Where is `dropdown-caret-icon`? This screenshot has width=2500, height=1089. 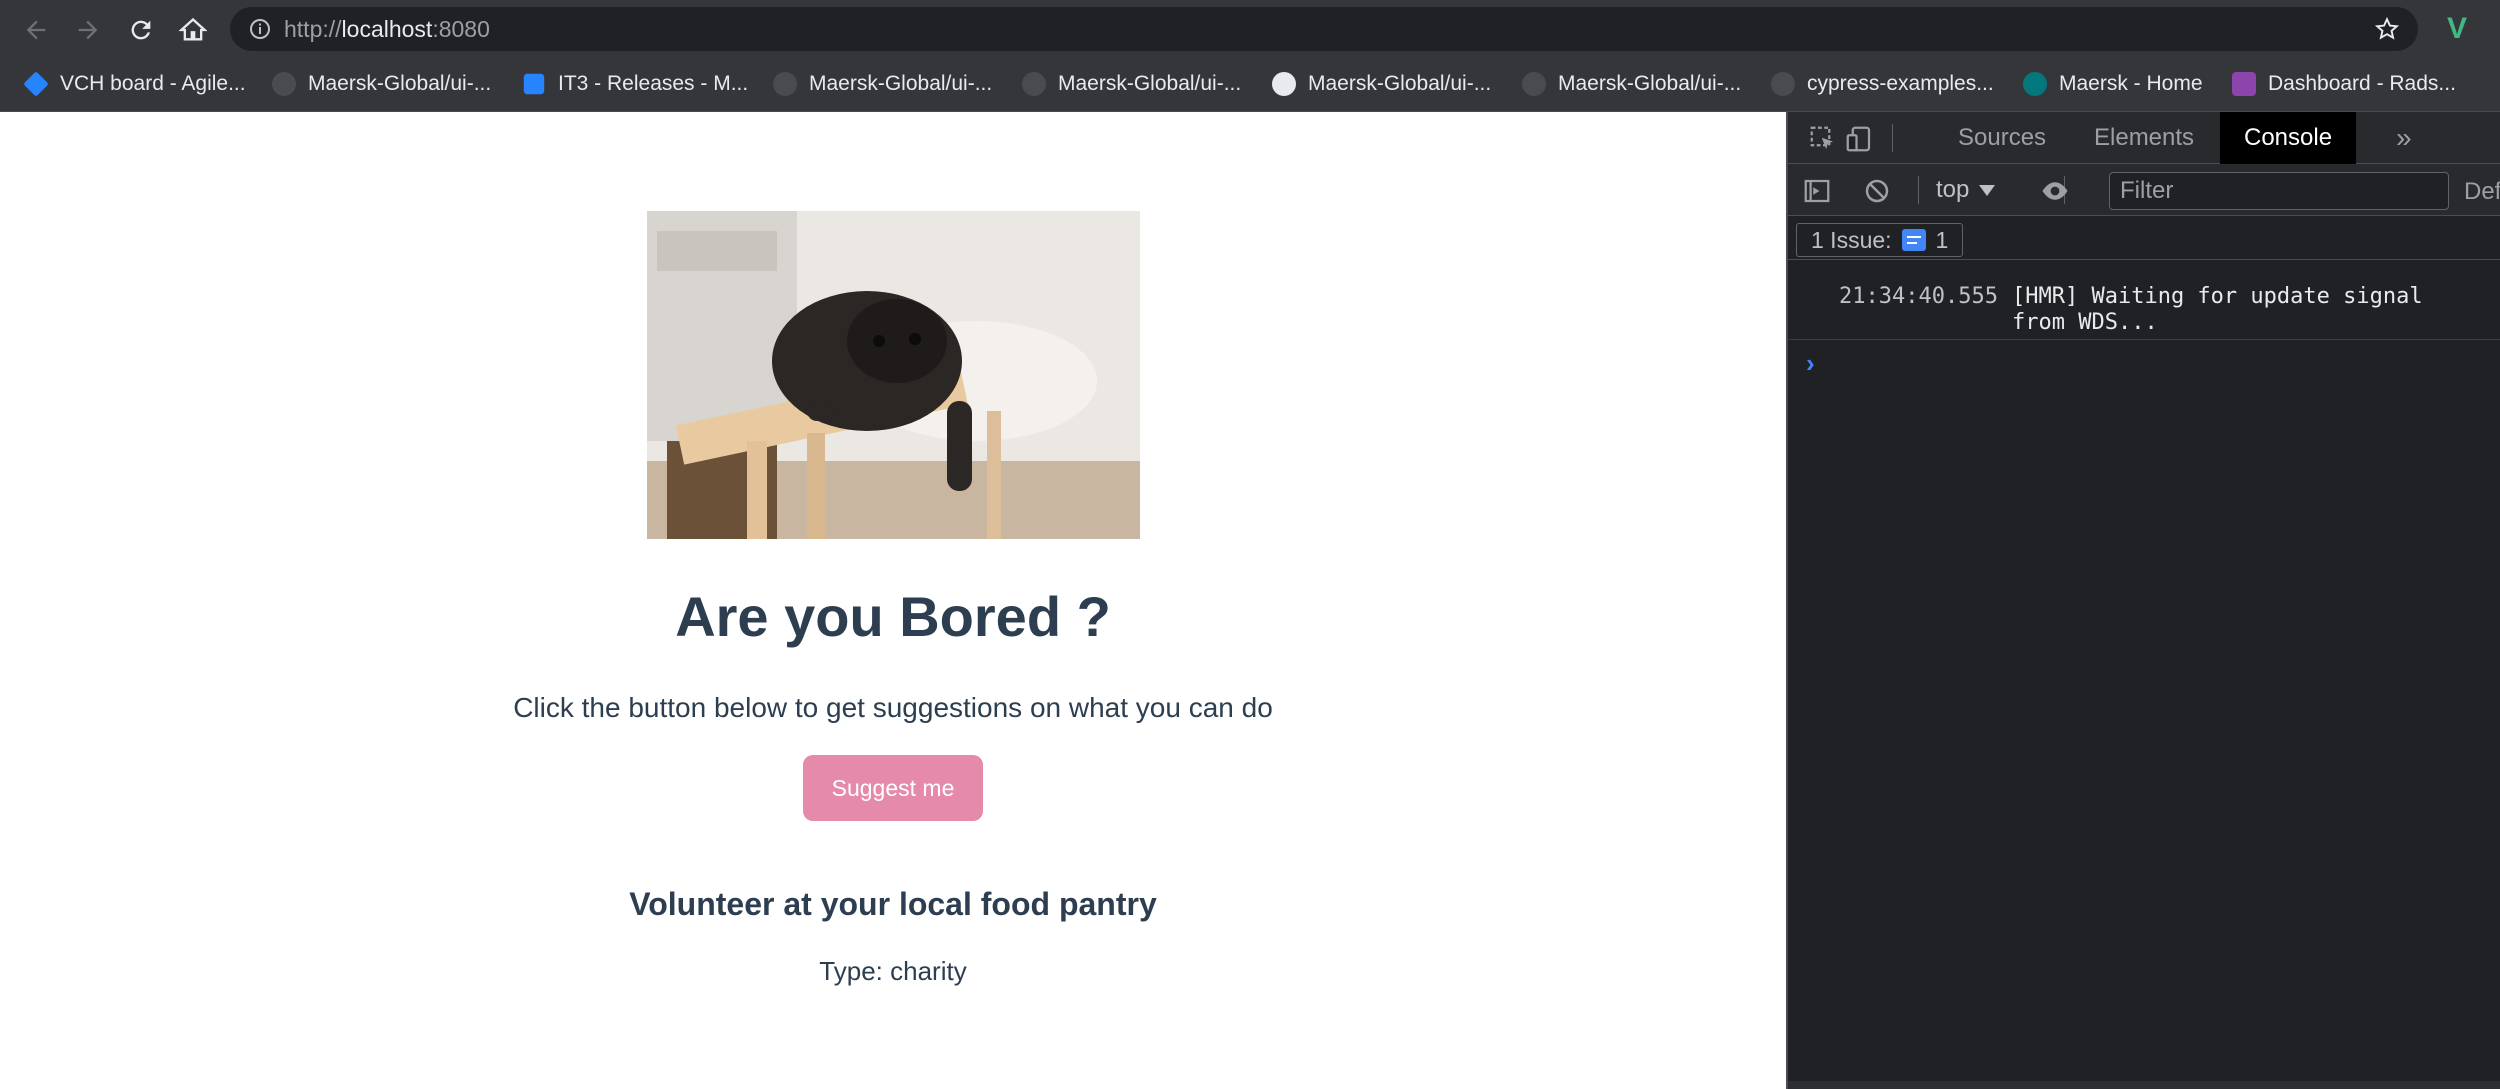
dropdown-caret-icon is located at coordinates (1987, 191).